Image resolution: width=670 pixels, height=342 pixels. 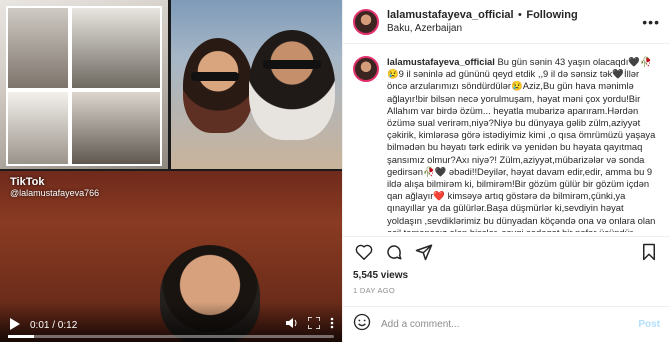 I want to click on more-options-icon: •••, so click(x=651, y=22).